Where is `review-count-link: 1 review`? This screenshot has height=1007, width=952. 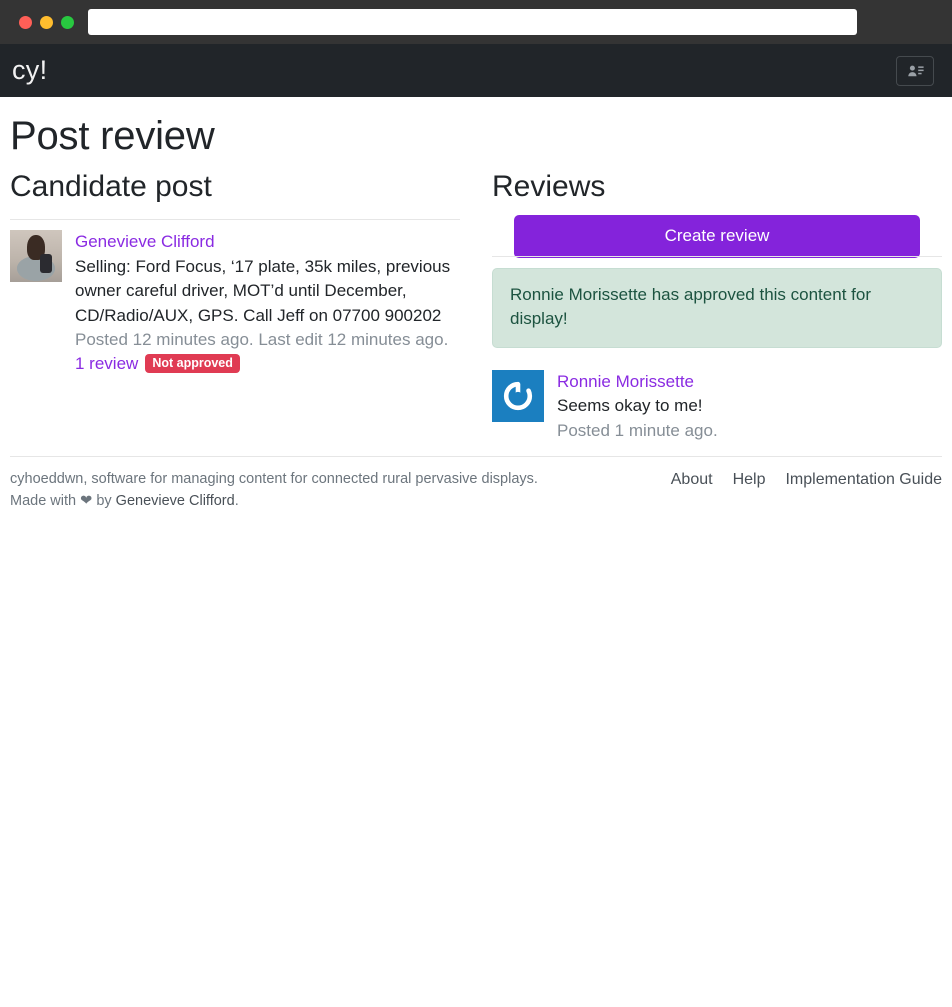 review-count-link: 1 review is located at coordinates (106, 364).